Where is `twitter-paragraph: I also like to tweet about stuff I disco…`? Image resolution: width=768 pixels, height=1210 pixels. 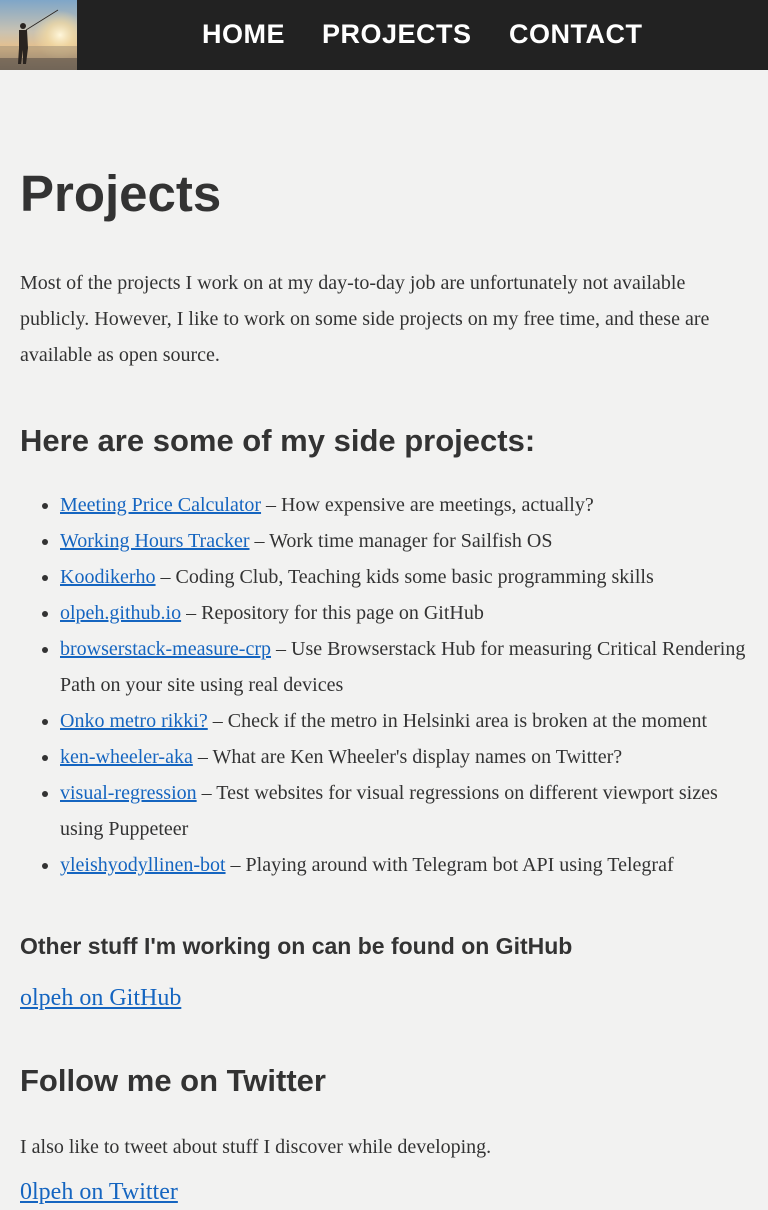
twitter-paragraph: I also like to tweet about stuff I disco… is located at coordinates (256, 1147).